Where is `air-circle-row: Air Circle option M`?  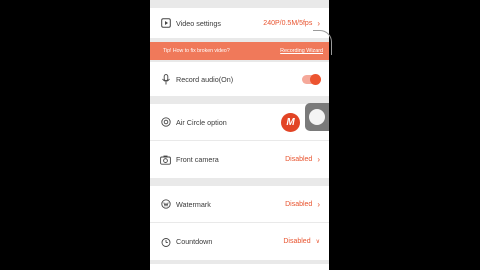
air-circle-row: Air Circle option M is located at coordinates (239, 122).